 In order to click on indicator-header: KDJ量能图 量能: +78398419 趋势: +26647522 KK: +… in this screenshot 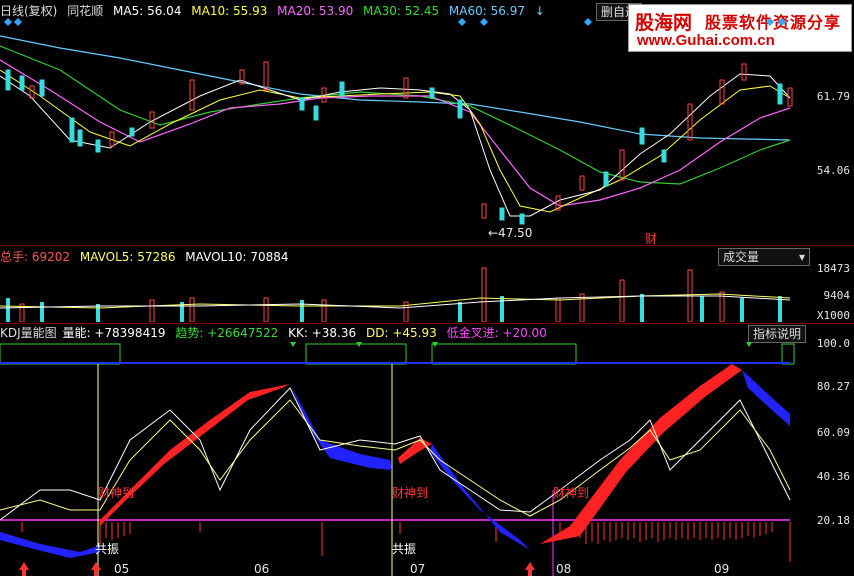, I will do `click(276, 333)`.